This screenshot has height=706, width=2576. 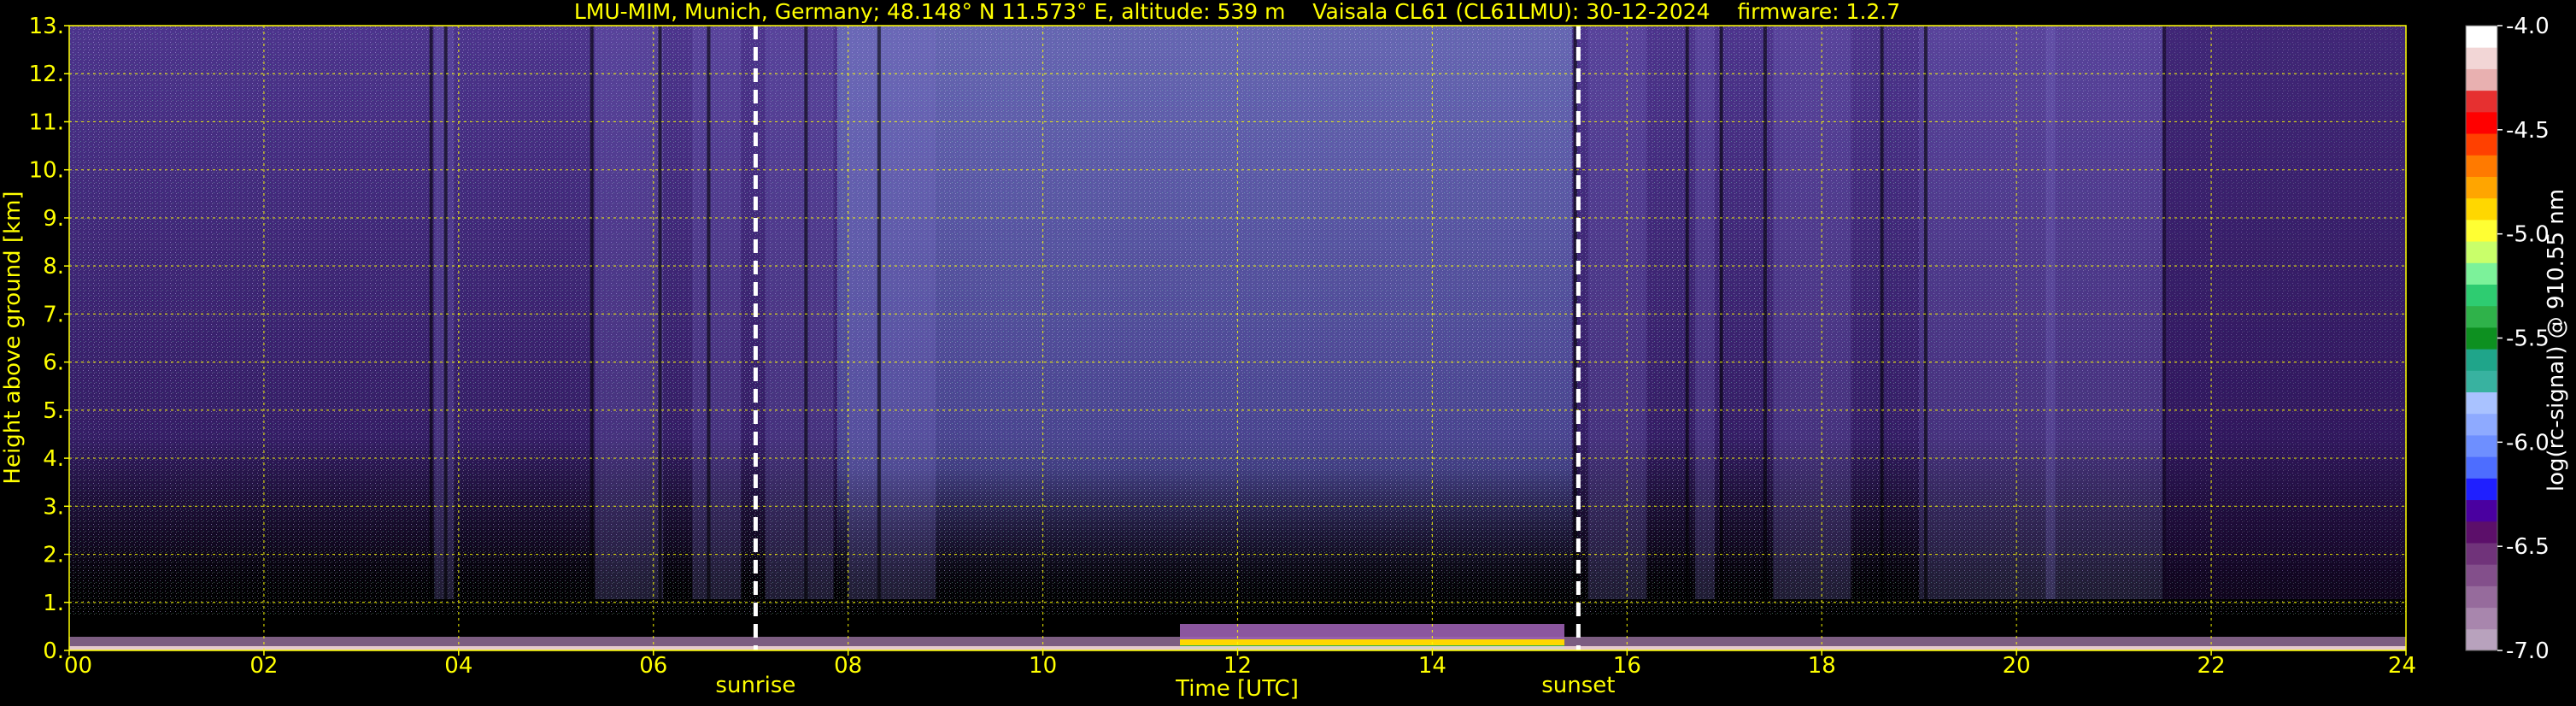 I want to click on x-ticks: 00 02 04 06 08 10 12 14 16 18 20 22 24, so click(x=1240, y=664).